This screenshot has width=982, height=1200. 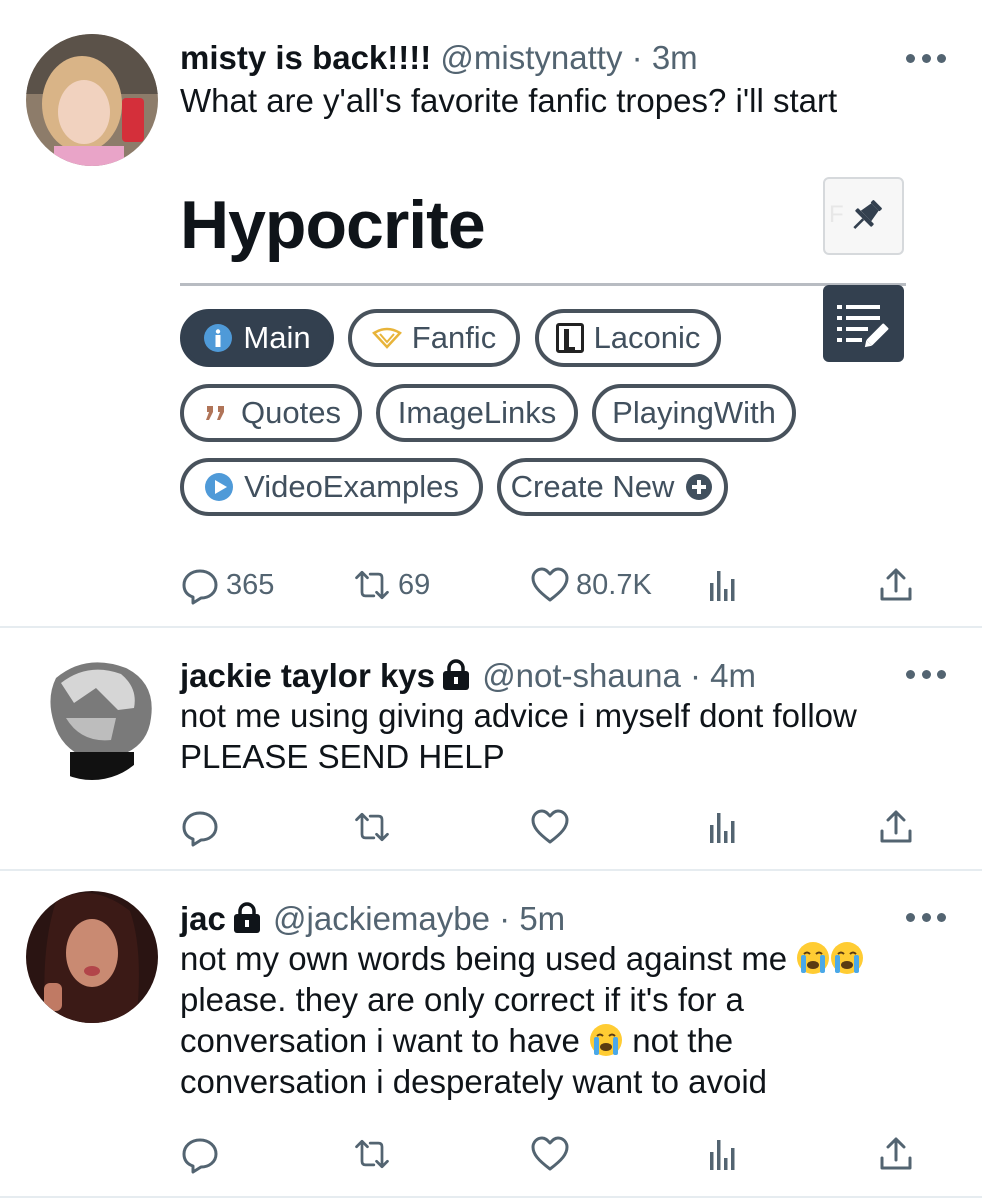 I want to click on fanfic-icon, so click(x=386, y=338).